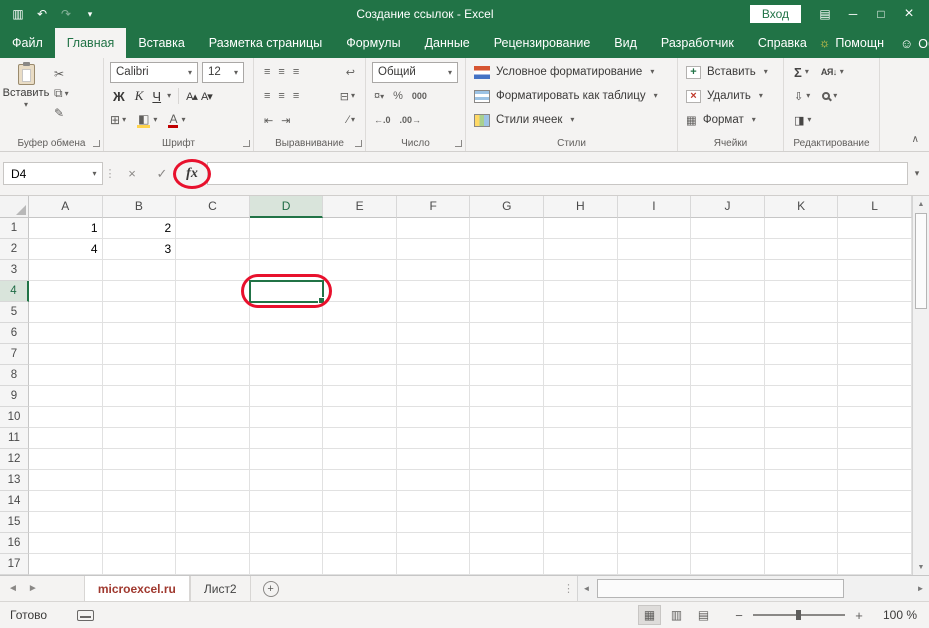 Image resolution: width=929 pixels, height=628 pixels. Describe the element at coordinates (853, 14) in the screenshot. I see `minimize-button: ─` at that location.